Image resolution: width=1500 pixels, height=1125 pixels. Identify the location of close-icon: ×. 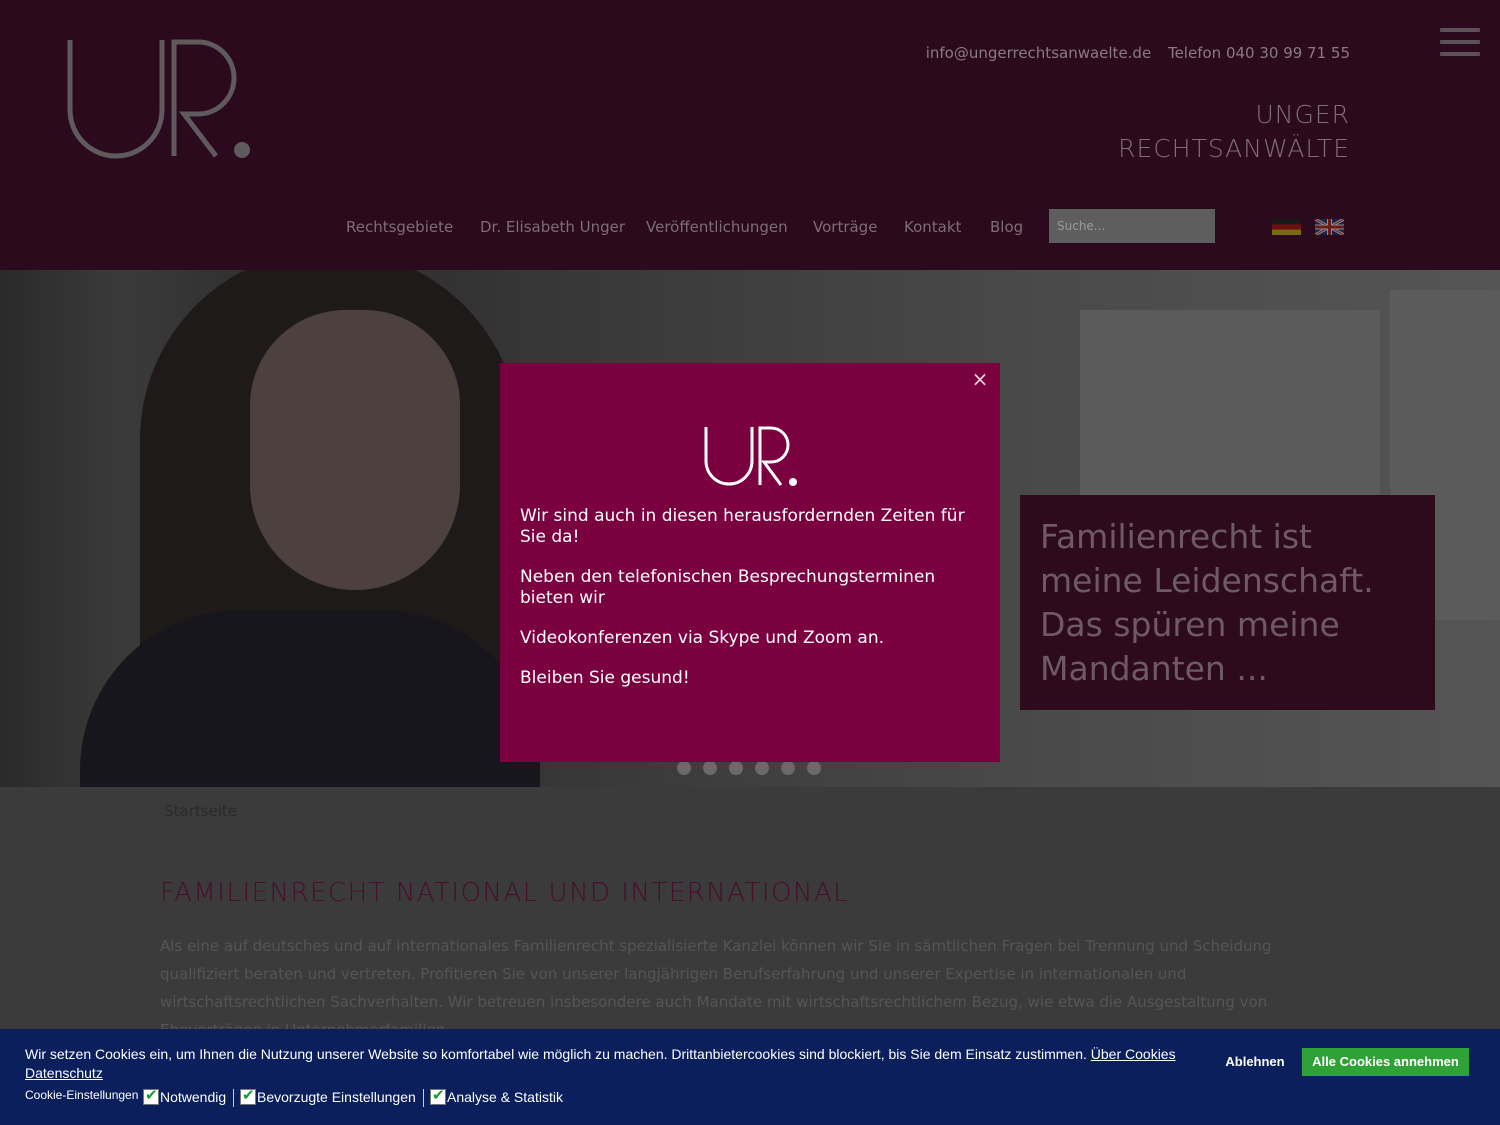
(980, 379).